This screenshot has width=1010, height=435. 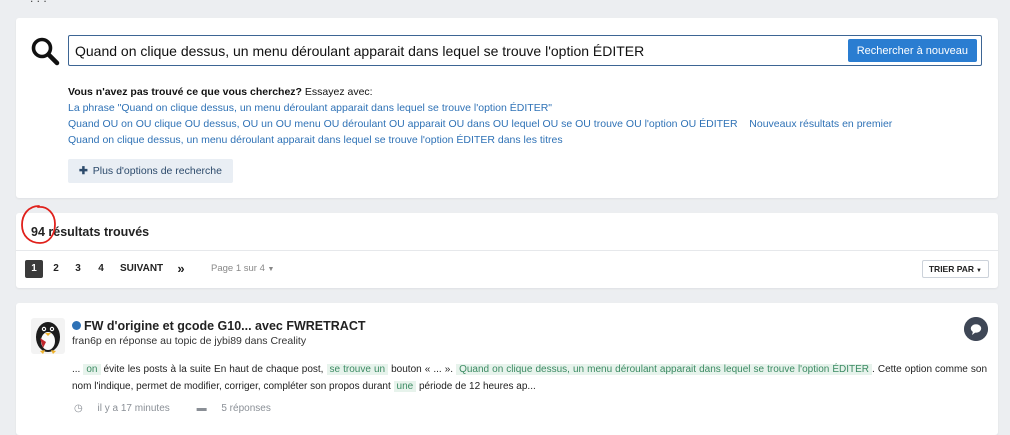 I want to click on divider, so click(x=507, y=250).